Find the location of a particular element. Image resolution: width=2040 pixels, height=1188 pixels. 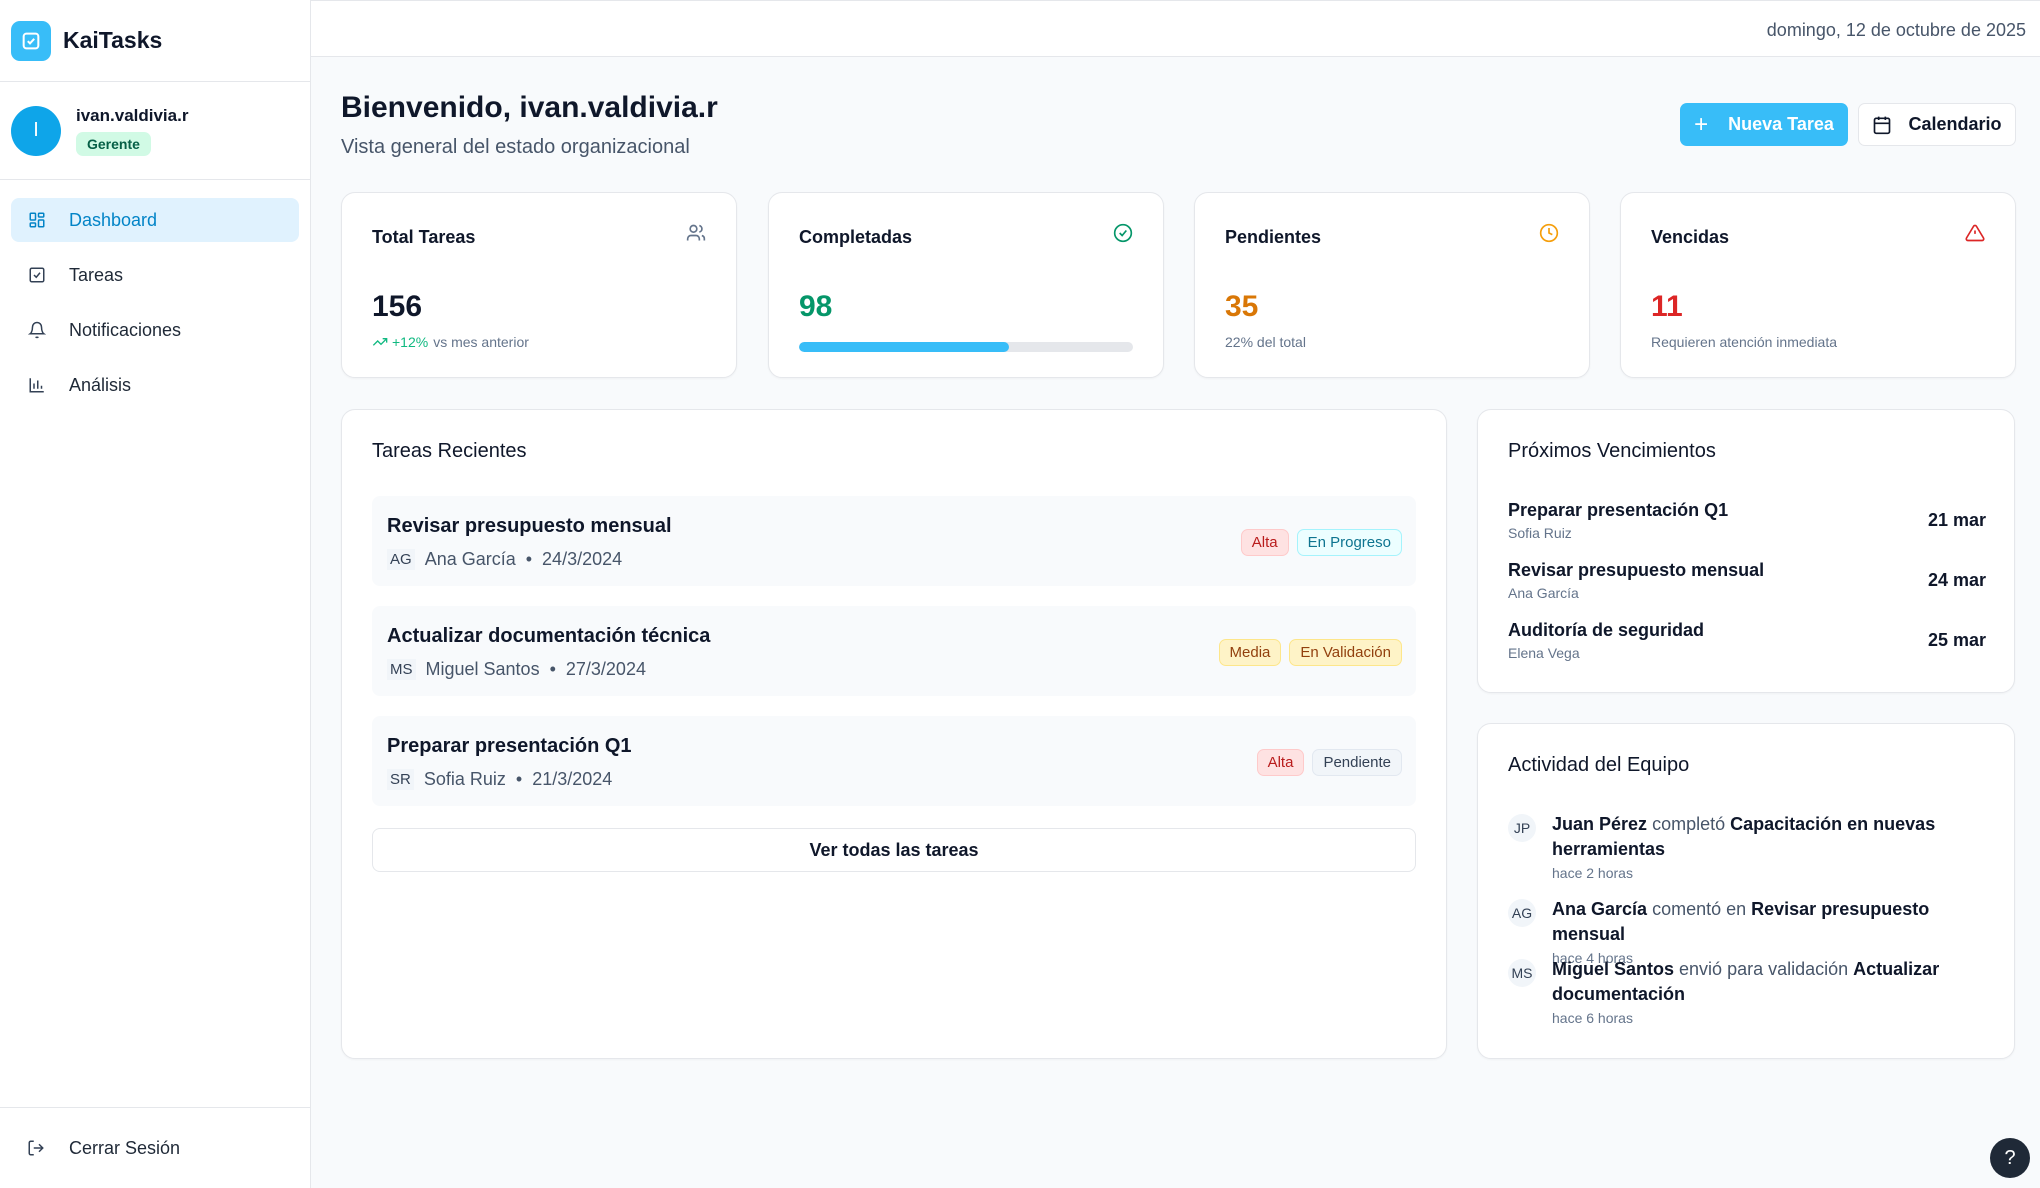

priority-badge: Media is located at coordinates (1250, 652).